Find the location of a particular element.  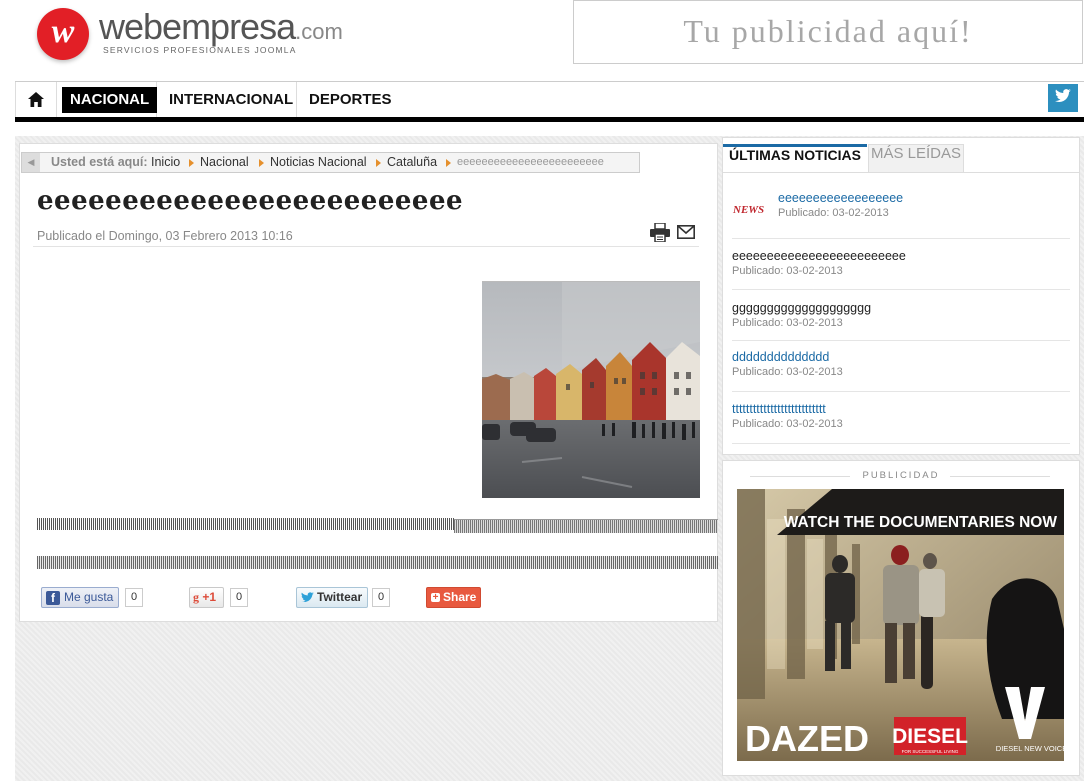

news-divider is located at coordinates (755, 238).